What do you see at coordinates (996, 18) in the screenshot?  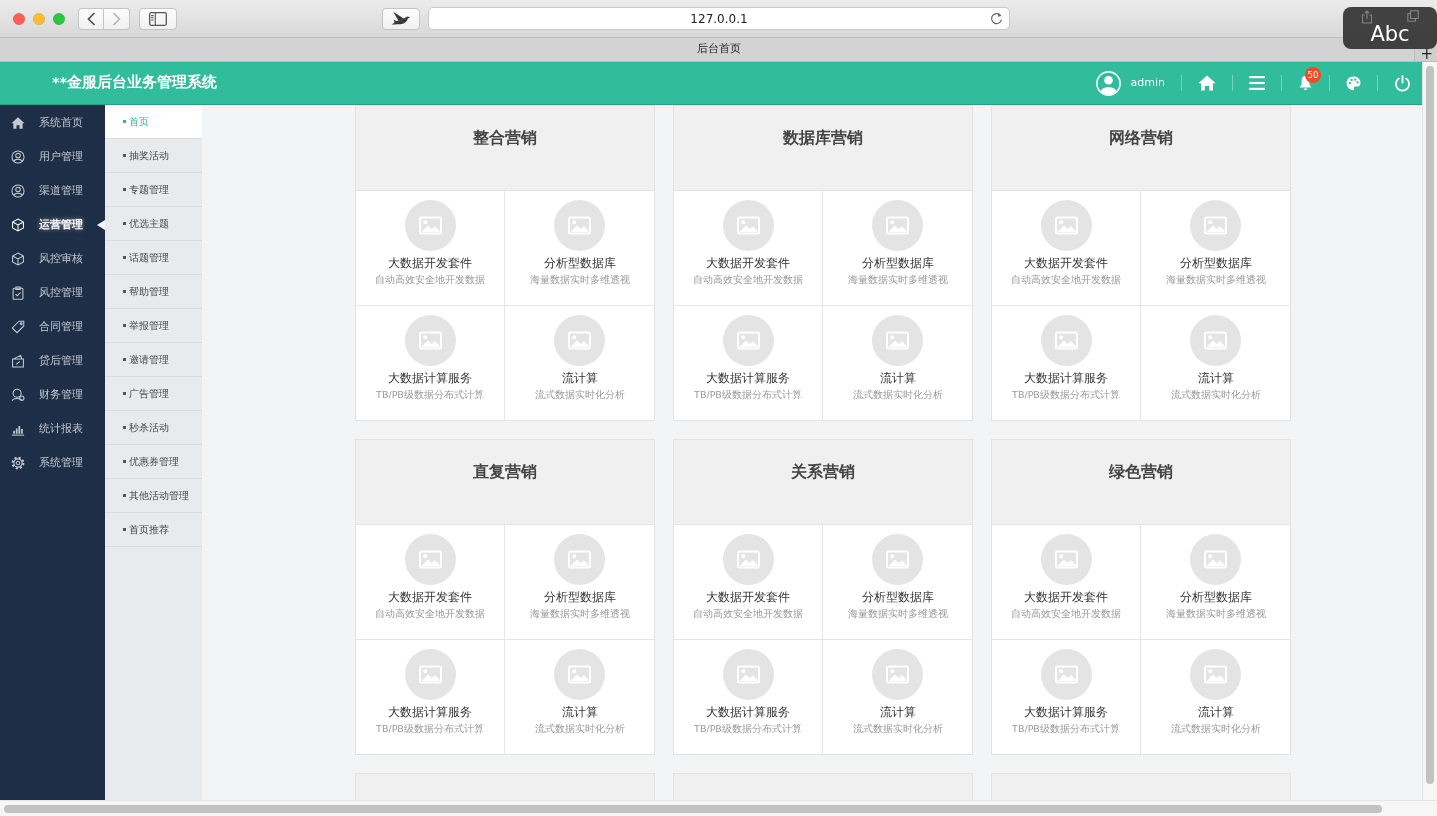 I see `reload-icon` at bounding box center [996, 18].